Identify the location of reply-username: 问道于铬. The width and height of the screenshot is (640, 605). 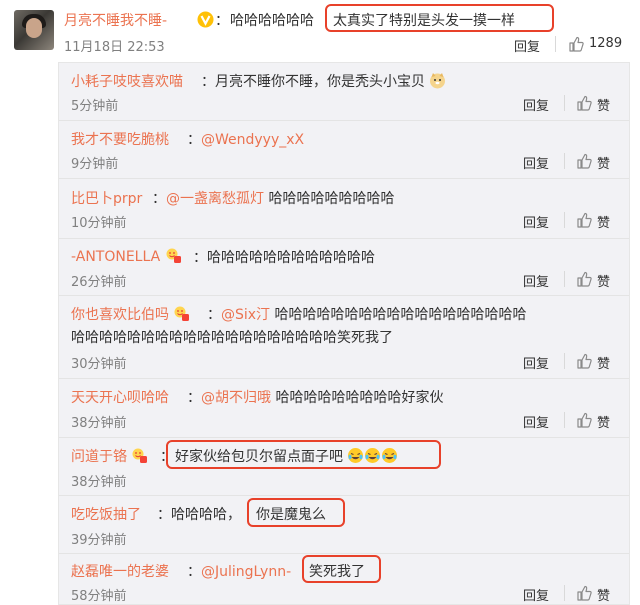
(109, 456).